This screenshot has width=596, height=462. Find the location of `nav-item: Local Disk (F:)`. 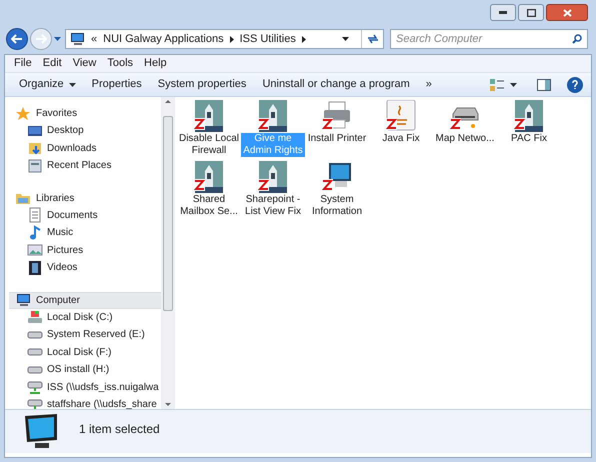

nav-item: Local Disk (F:) is located at coordinates (89, 352).